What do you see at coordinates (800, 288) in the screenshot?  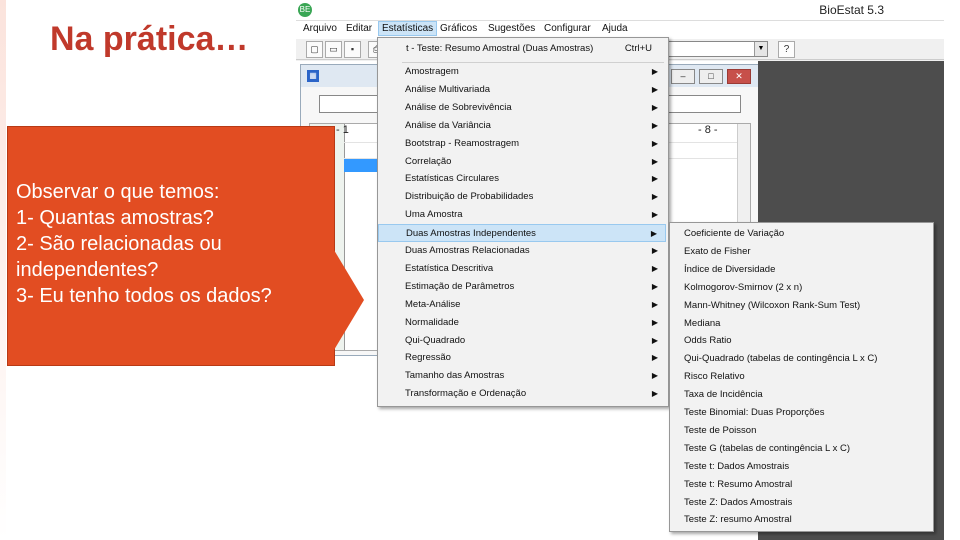 I see `submenu-item-test: Kolmogorov-Smirnov (2 x n)` at bounding box center [800, 288].